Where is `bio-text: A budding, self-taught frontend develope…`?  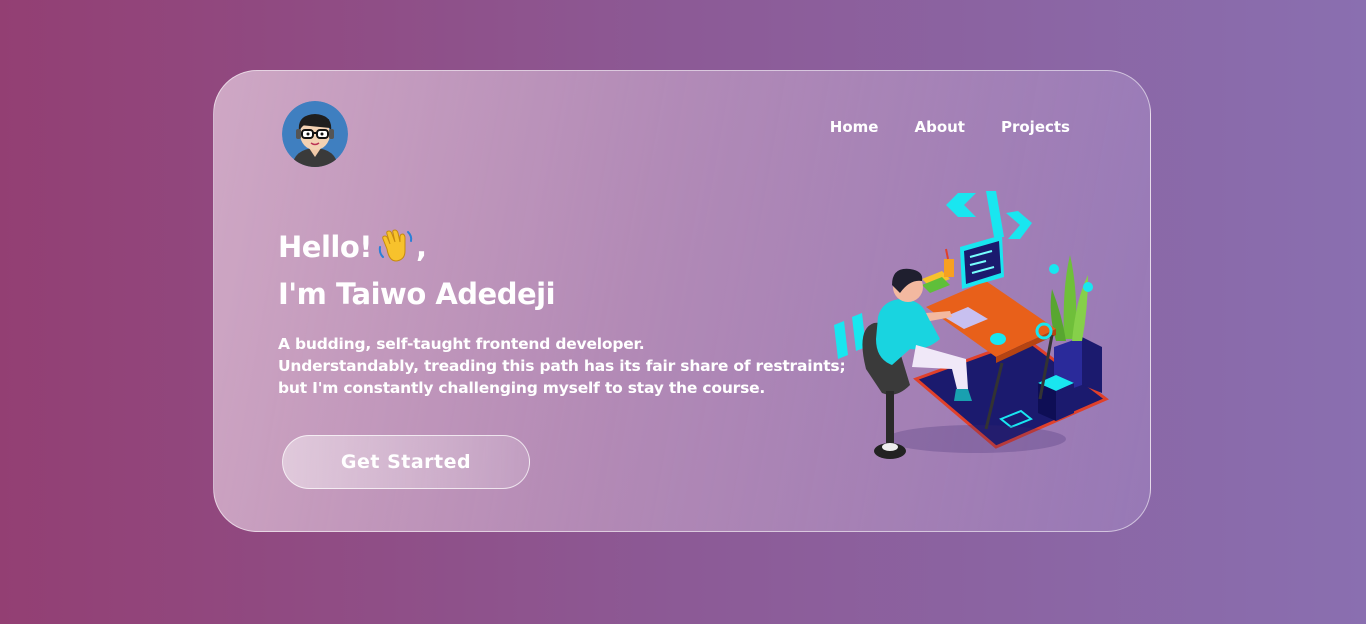 bio-text: A budding, self-taught frontend develope… is located at coordinates (562, 366).